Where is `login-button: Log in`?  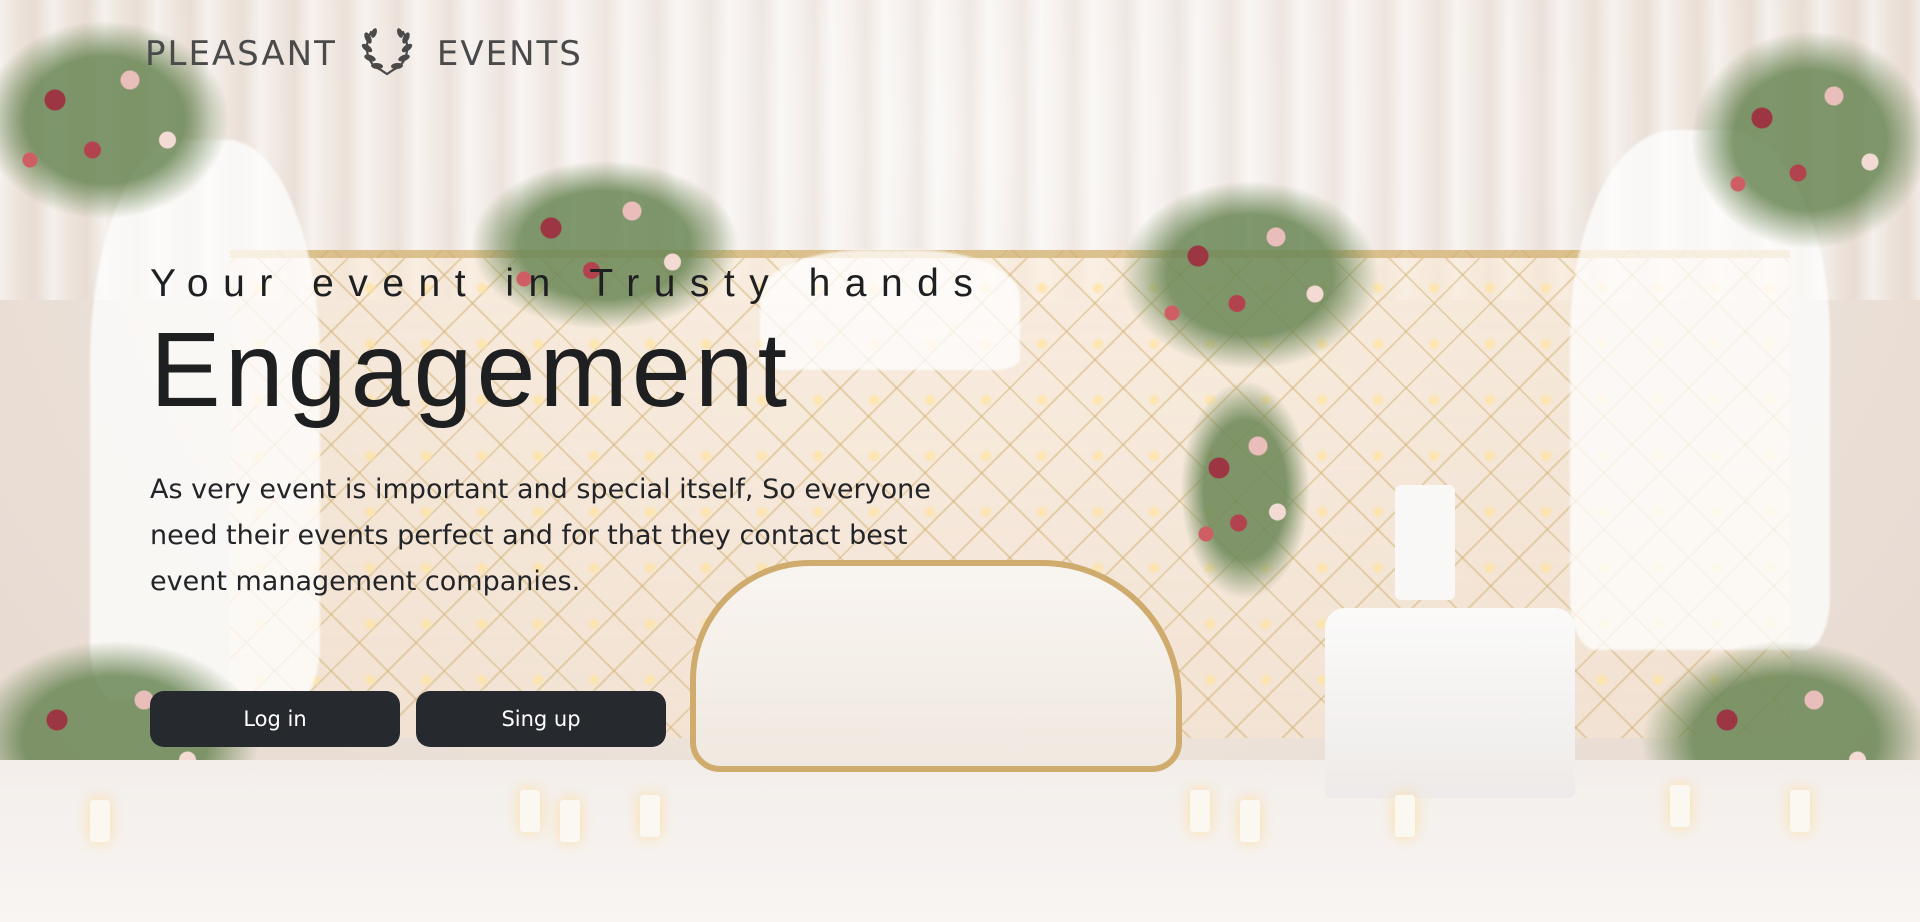
login-button: Log in is located at coordinates (275, 719).